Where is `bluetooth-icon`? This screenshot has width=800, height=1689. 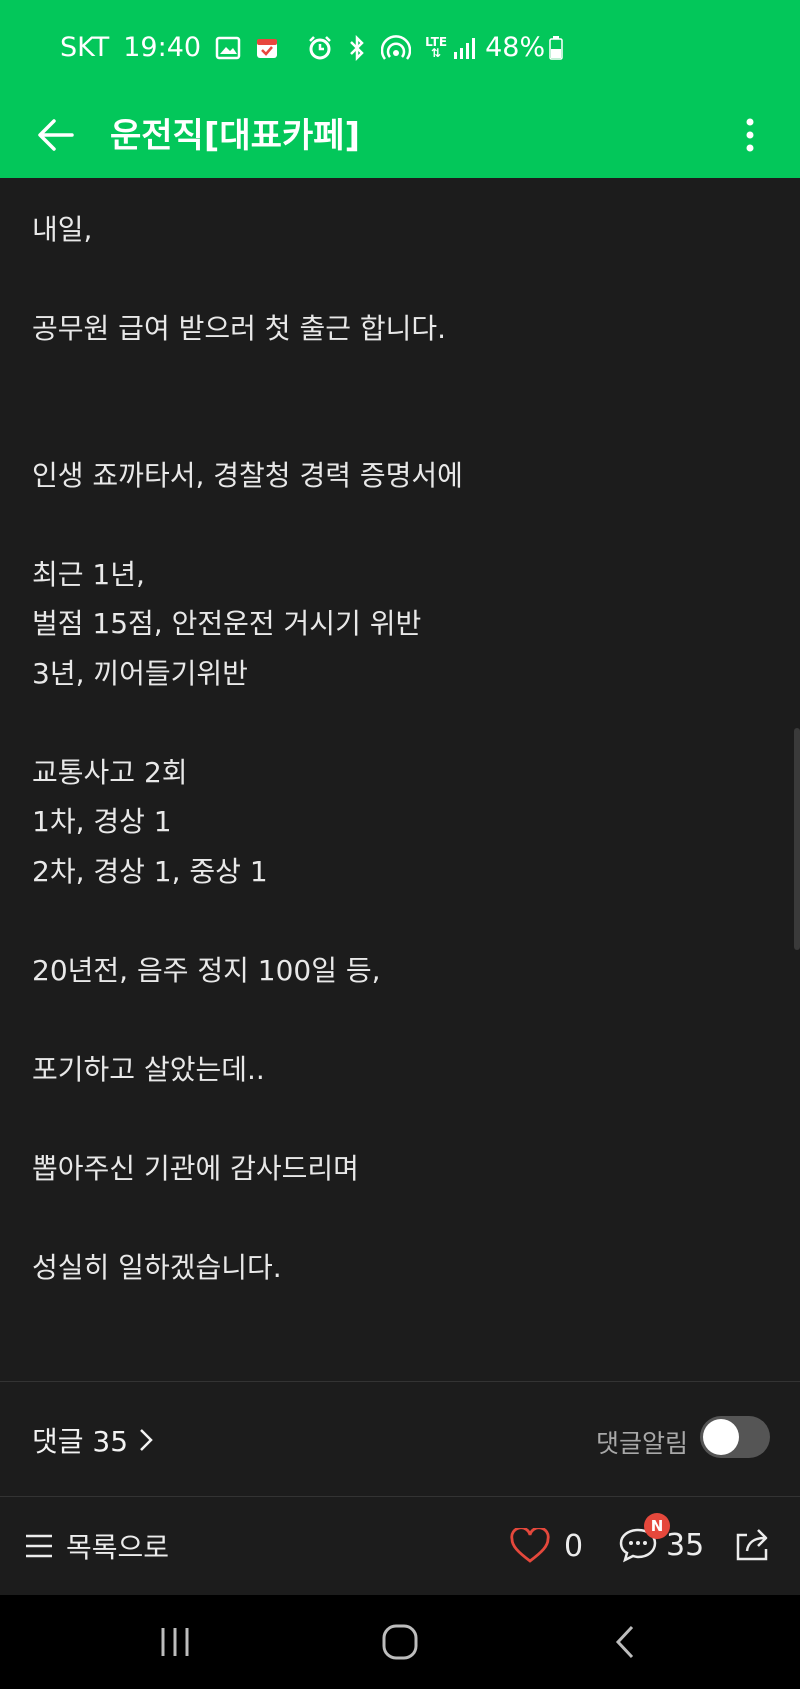 bluetooth-icon is located at coordinates (357, 47).